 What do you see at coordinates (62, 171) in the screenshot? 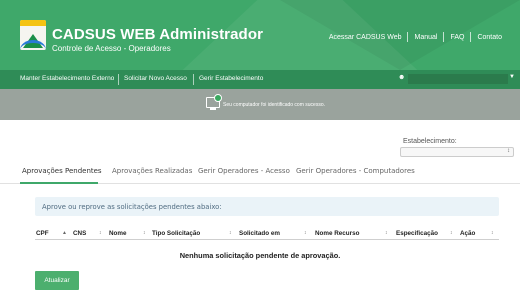
I see `tab-aprovacoes-pendentes: Aprovações Pendentes` at bounding box center [62, 171].